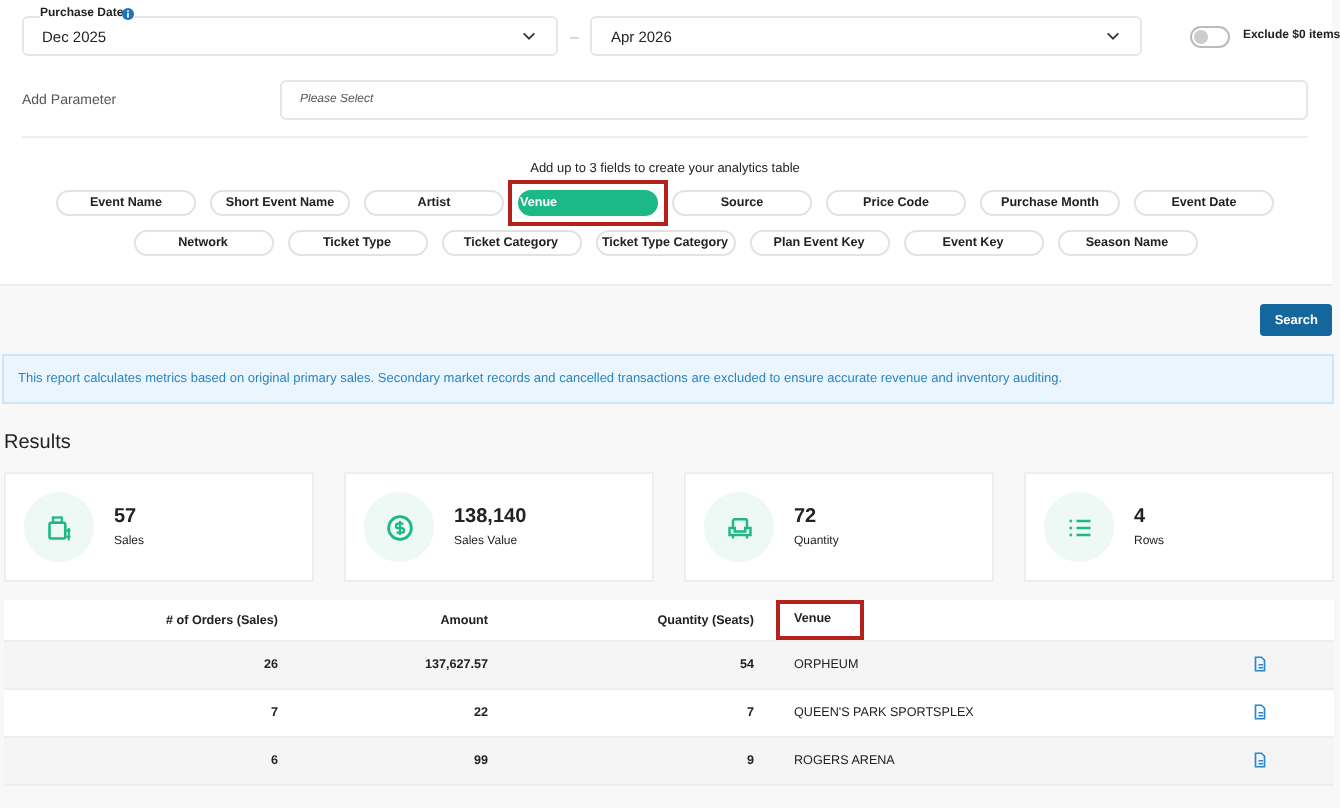 The image size is (1340, 808). Describe the element at coordinates (38, 443) in the screenshot. I see `results-heading: Results` at that location.